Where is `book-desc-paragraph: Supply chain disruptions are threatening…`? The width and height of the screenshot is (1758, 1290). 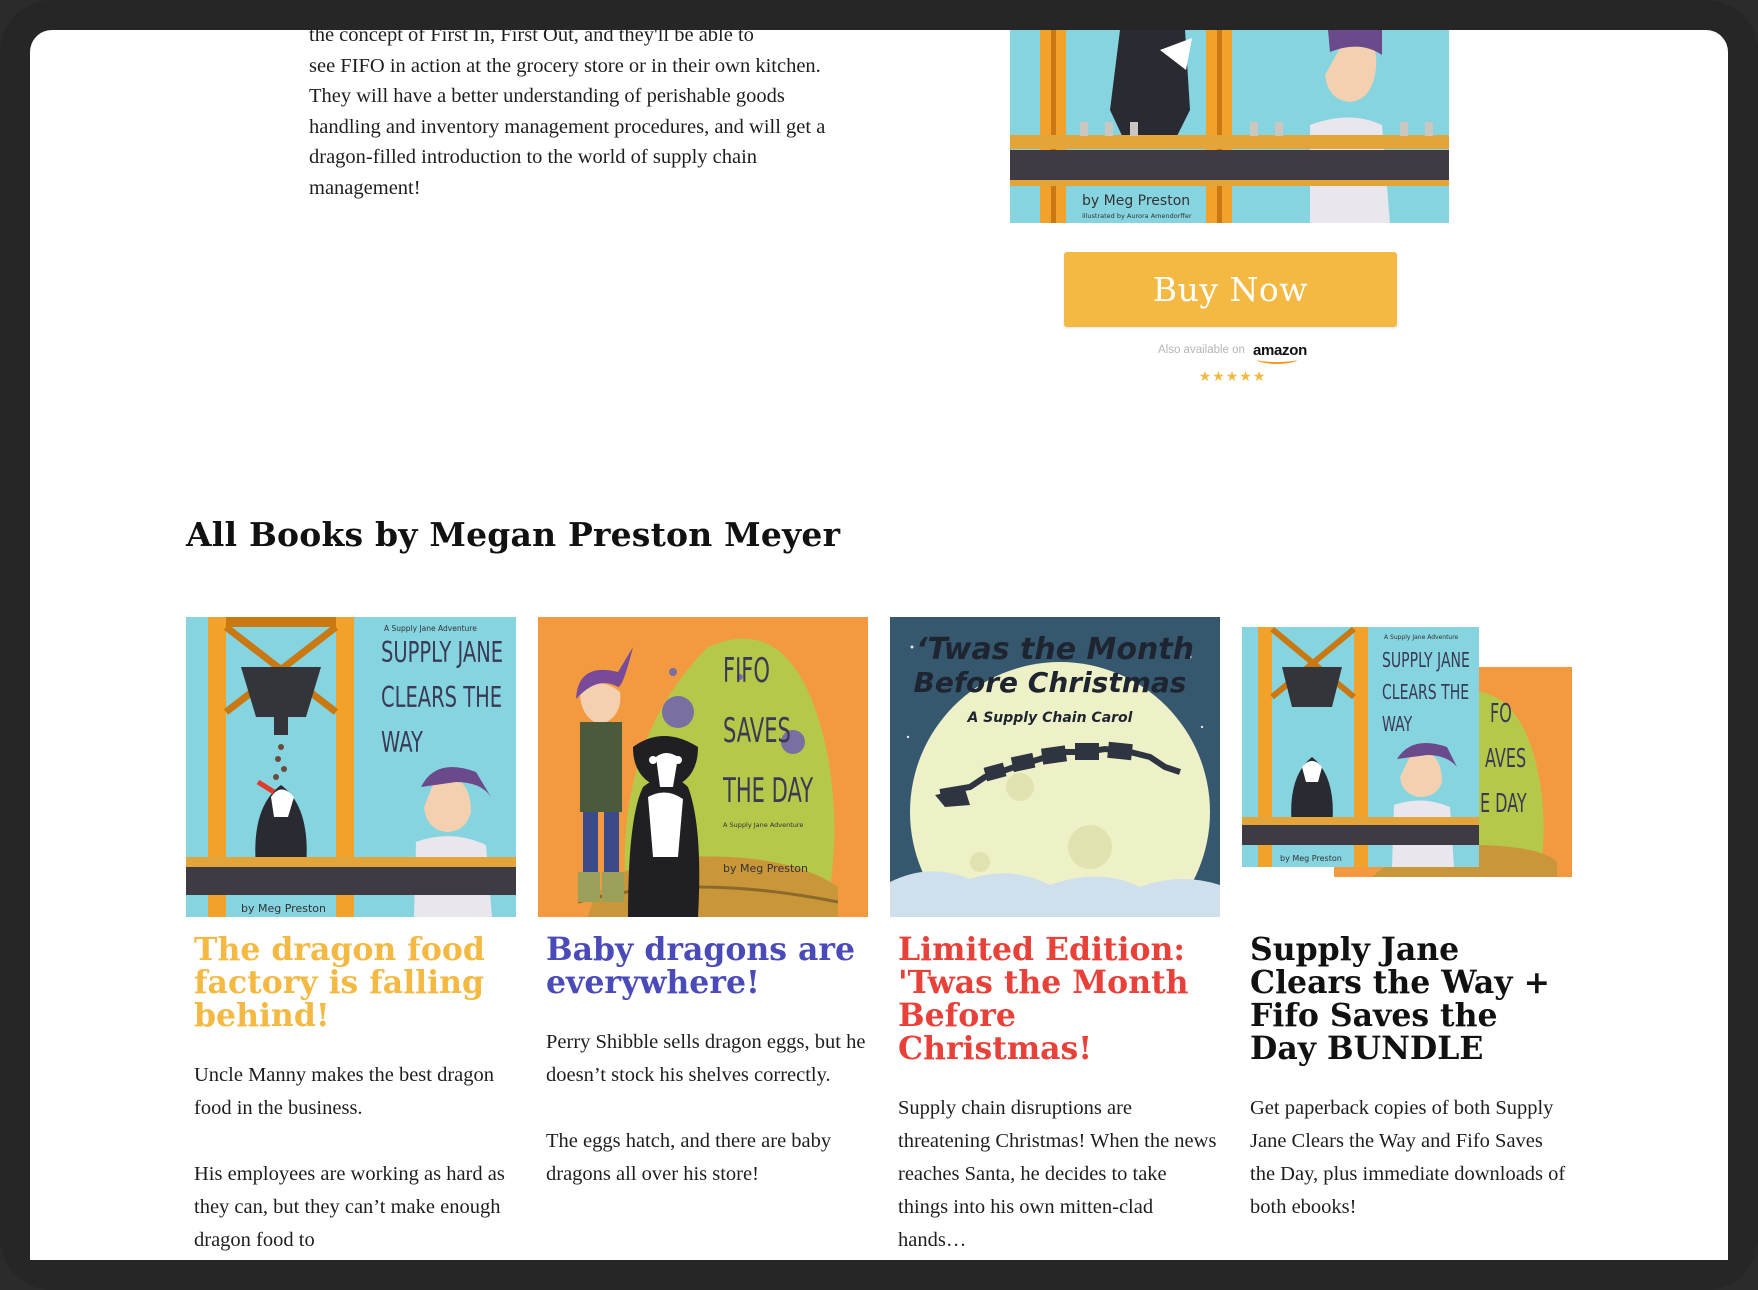 book-desc-paragraph: Supply chain disruptions are threatening… is located at coordinates (1057, 1174).